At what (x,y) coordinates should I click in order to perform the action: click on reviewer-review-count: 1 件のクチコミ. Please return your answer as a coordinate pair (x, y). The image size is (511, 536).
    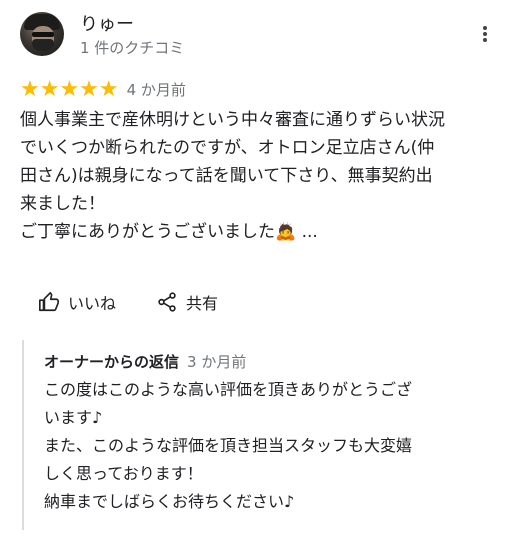
    Looking at the image, I should click on (132, 48).